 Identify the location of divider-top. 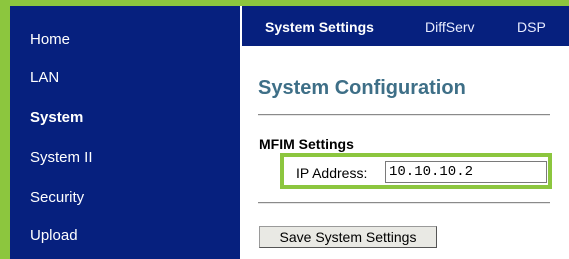
(404, 115).